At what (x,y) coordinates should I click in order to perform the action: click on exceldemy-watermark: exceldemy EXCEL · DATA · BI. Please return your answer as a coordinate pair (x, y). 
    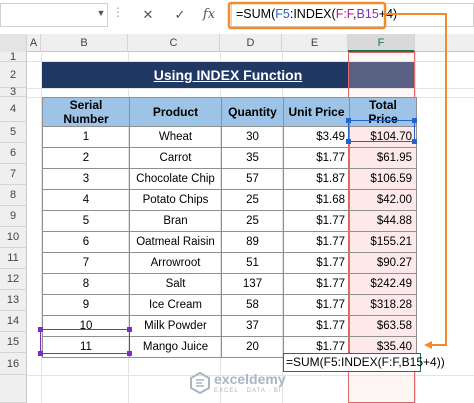
    Looking at the image, I should click on (246, 384).